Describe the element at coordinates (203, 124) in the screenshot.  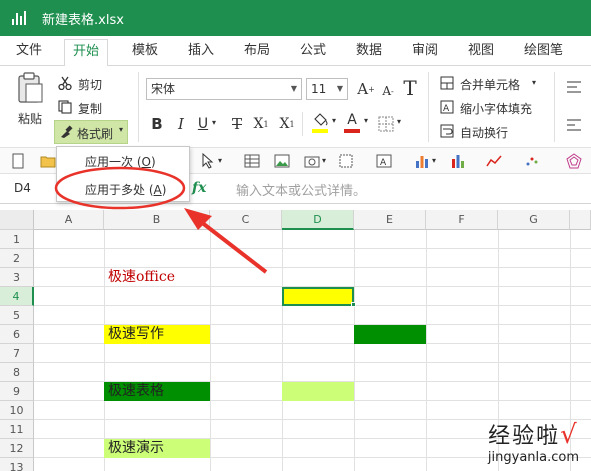
I see `underline-button: U` at that location.